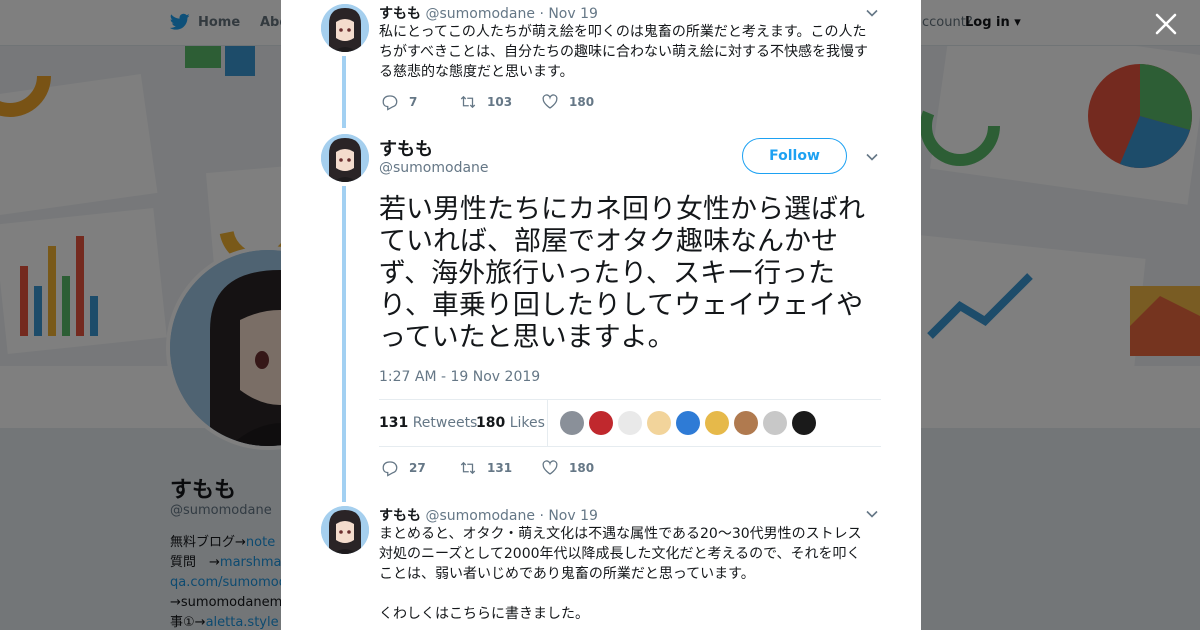  I want to click on reply-button: 7, so click(420, 102).